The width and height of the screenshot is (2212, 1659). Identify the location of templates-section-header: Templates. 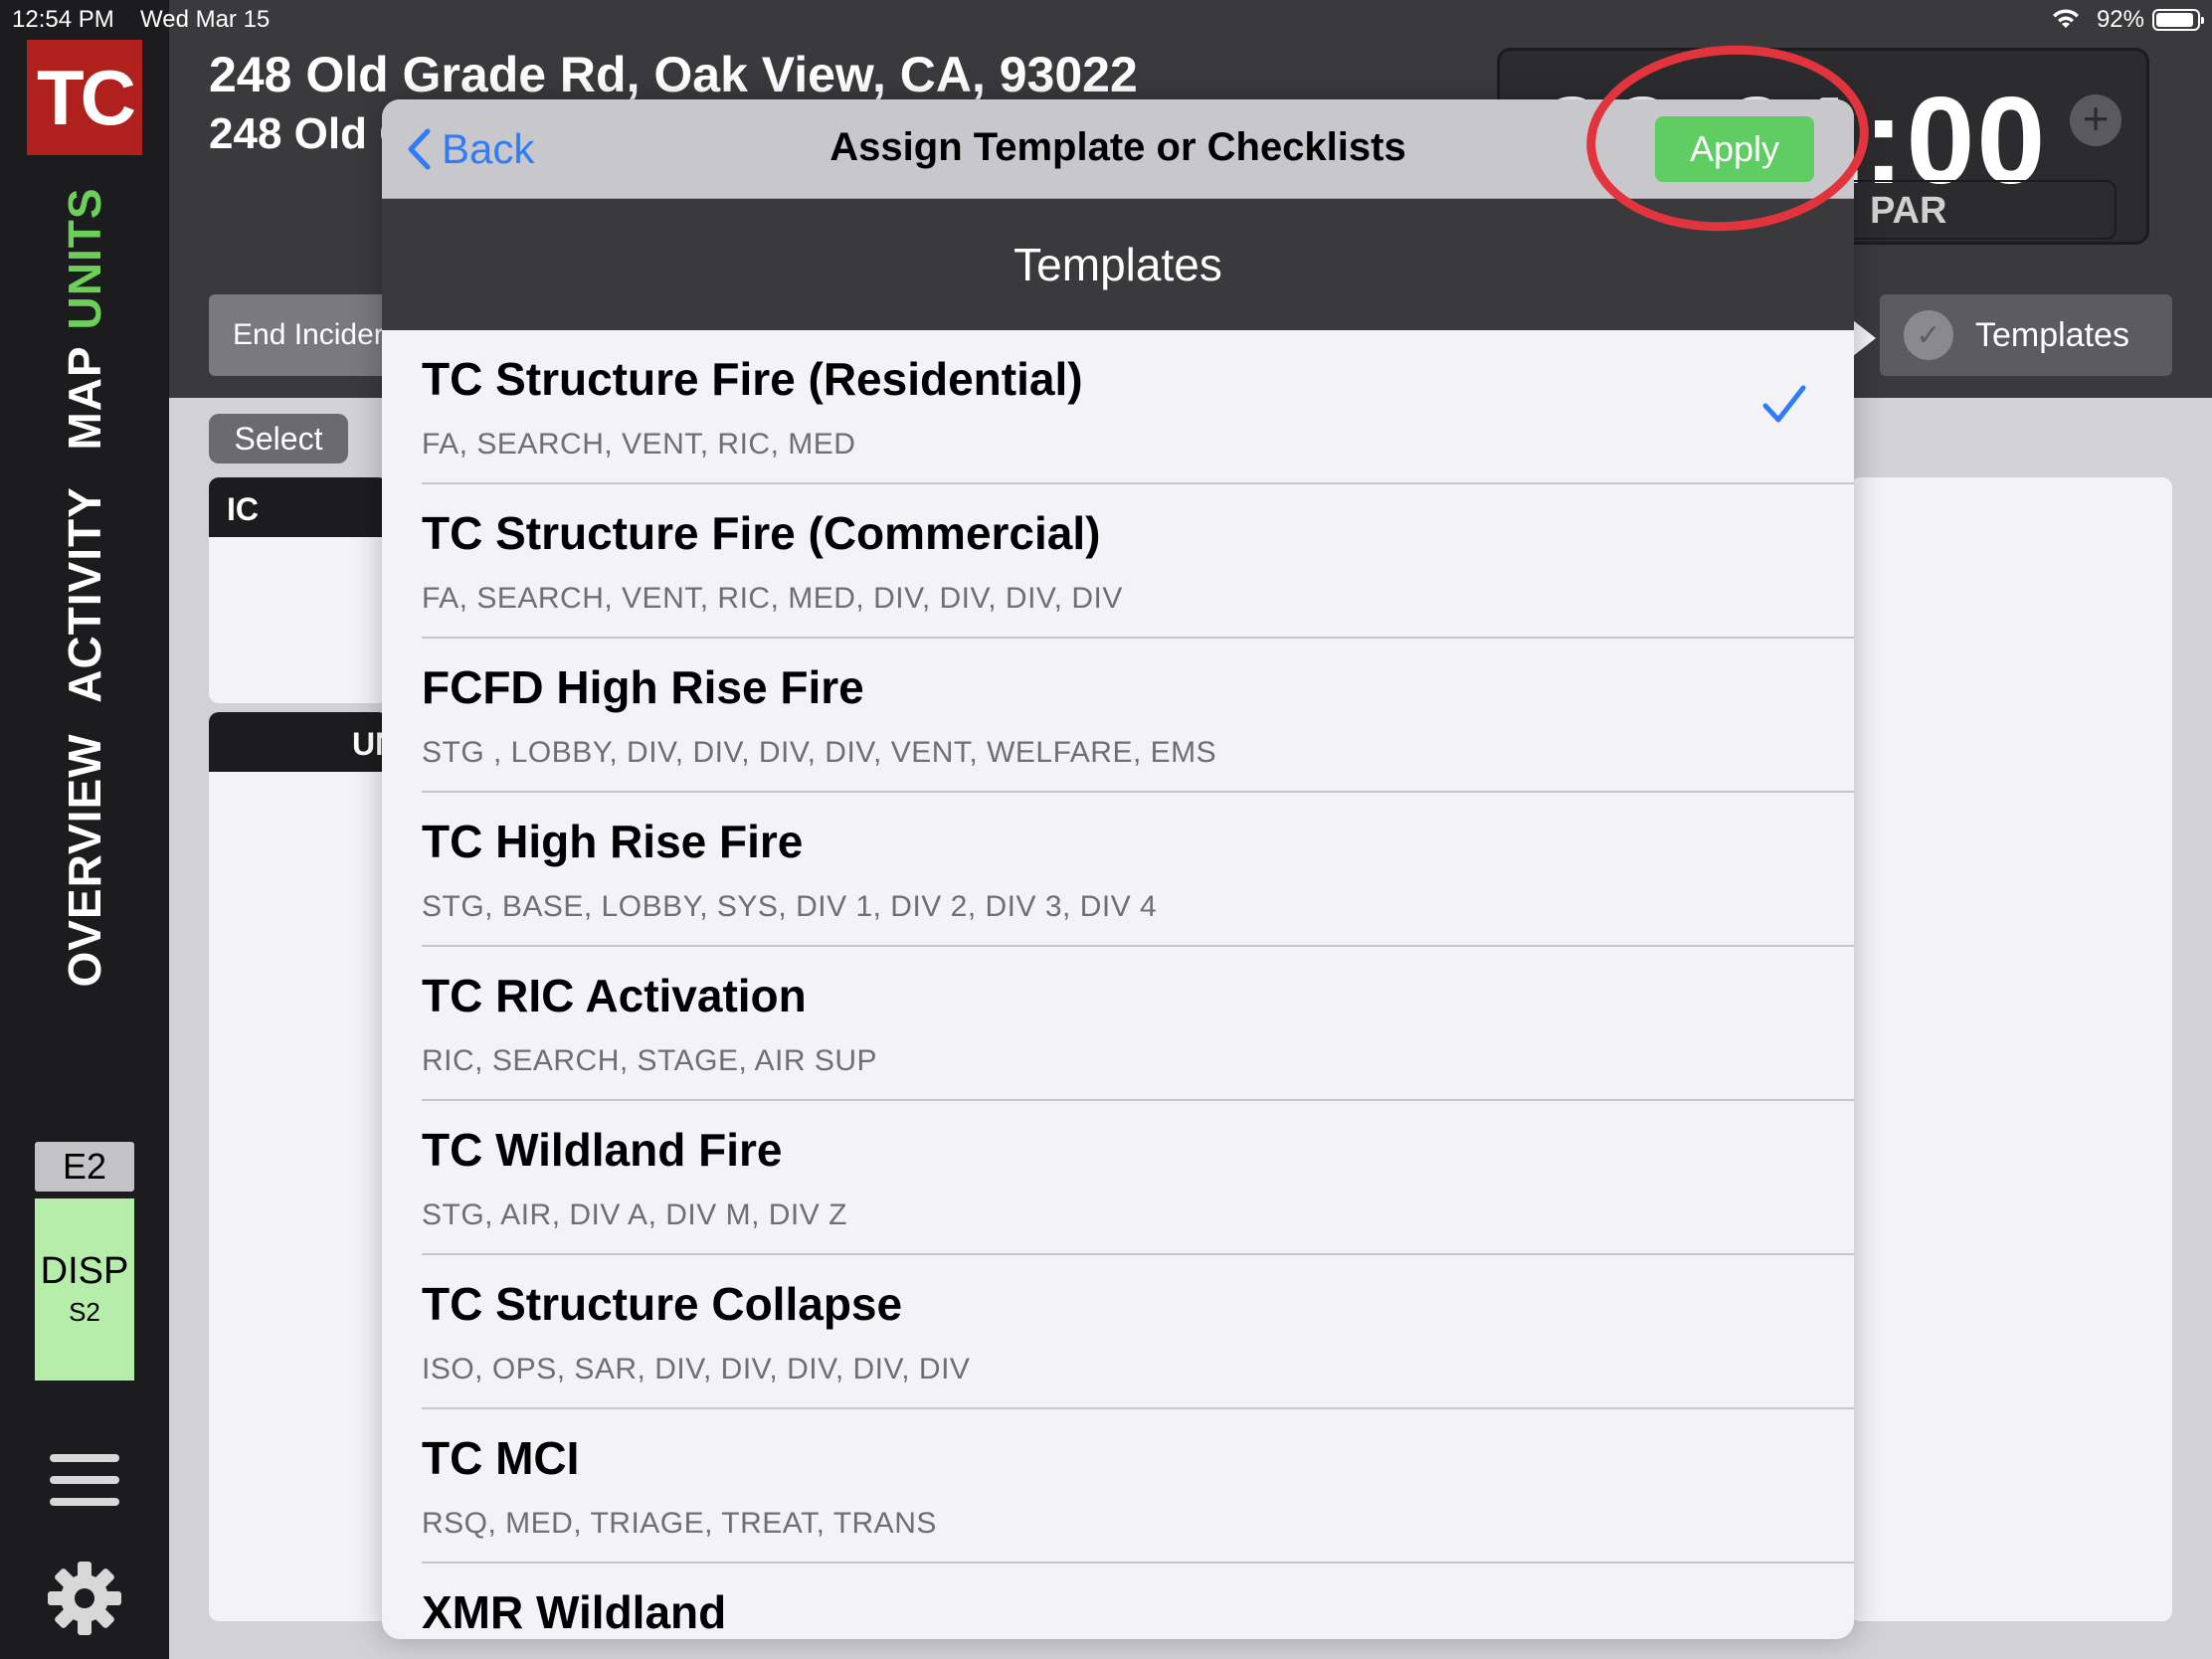
(1118, 264).